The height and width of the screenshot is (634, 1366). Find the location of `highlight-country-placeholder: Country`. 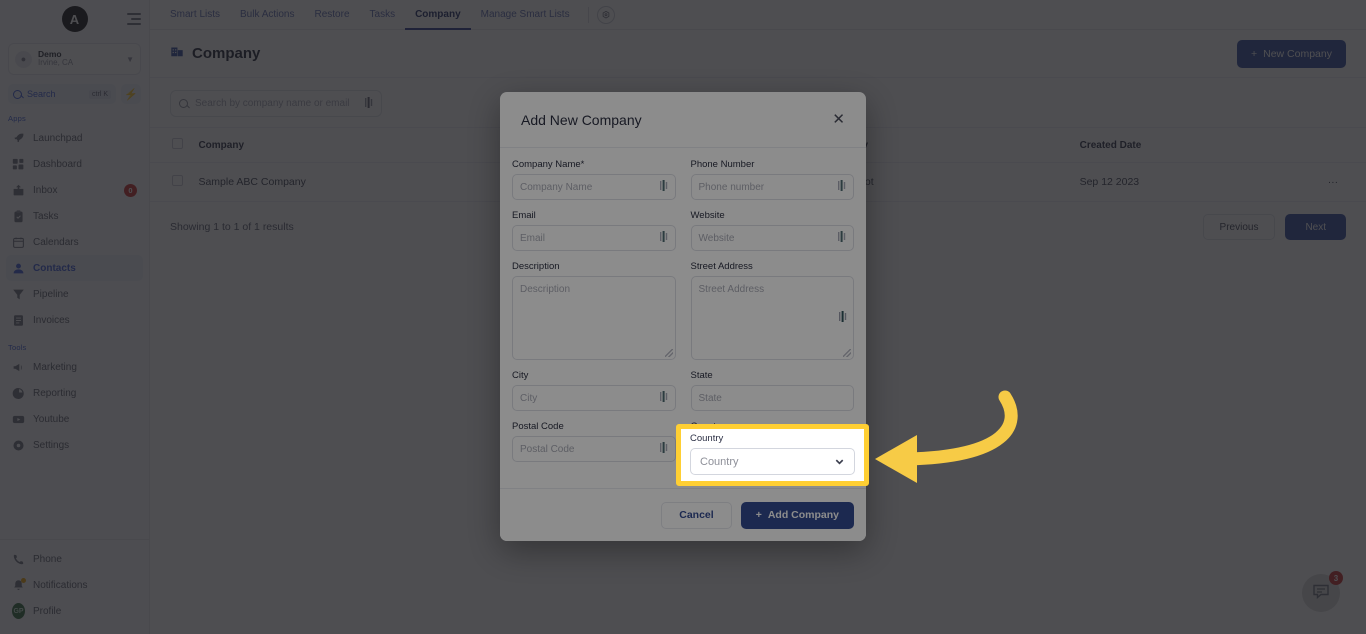

highlight-country-placeholder: Country is located at coordinates (719, 461).